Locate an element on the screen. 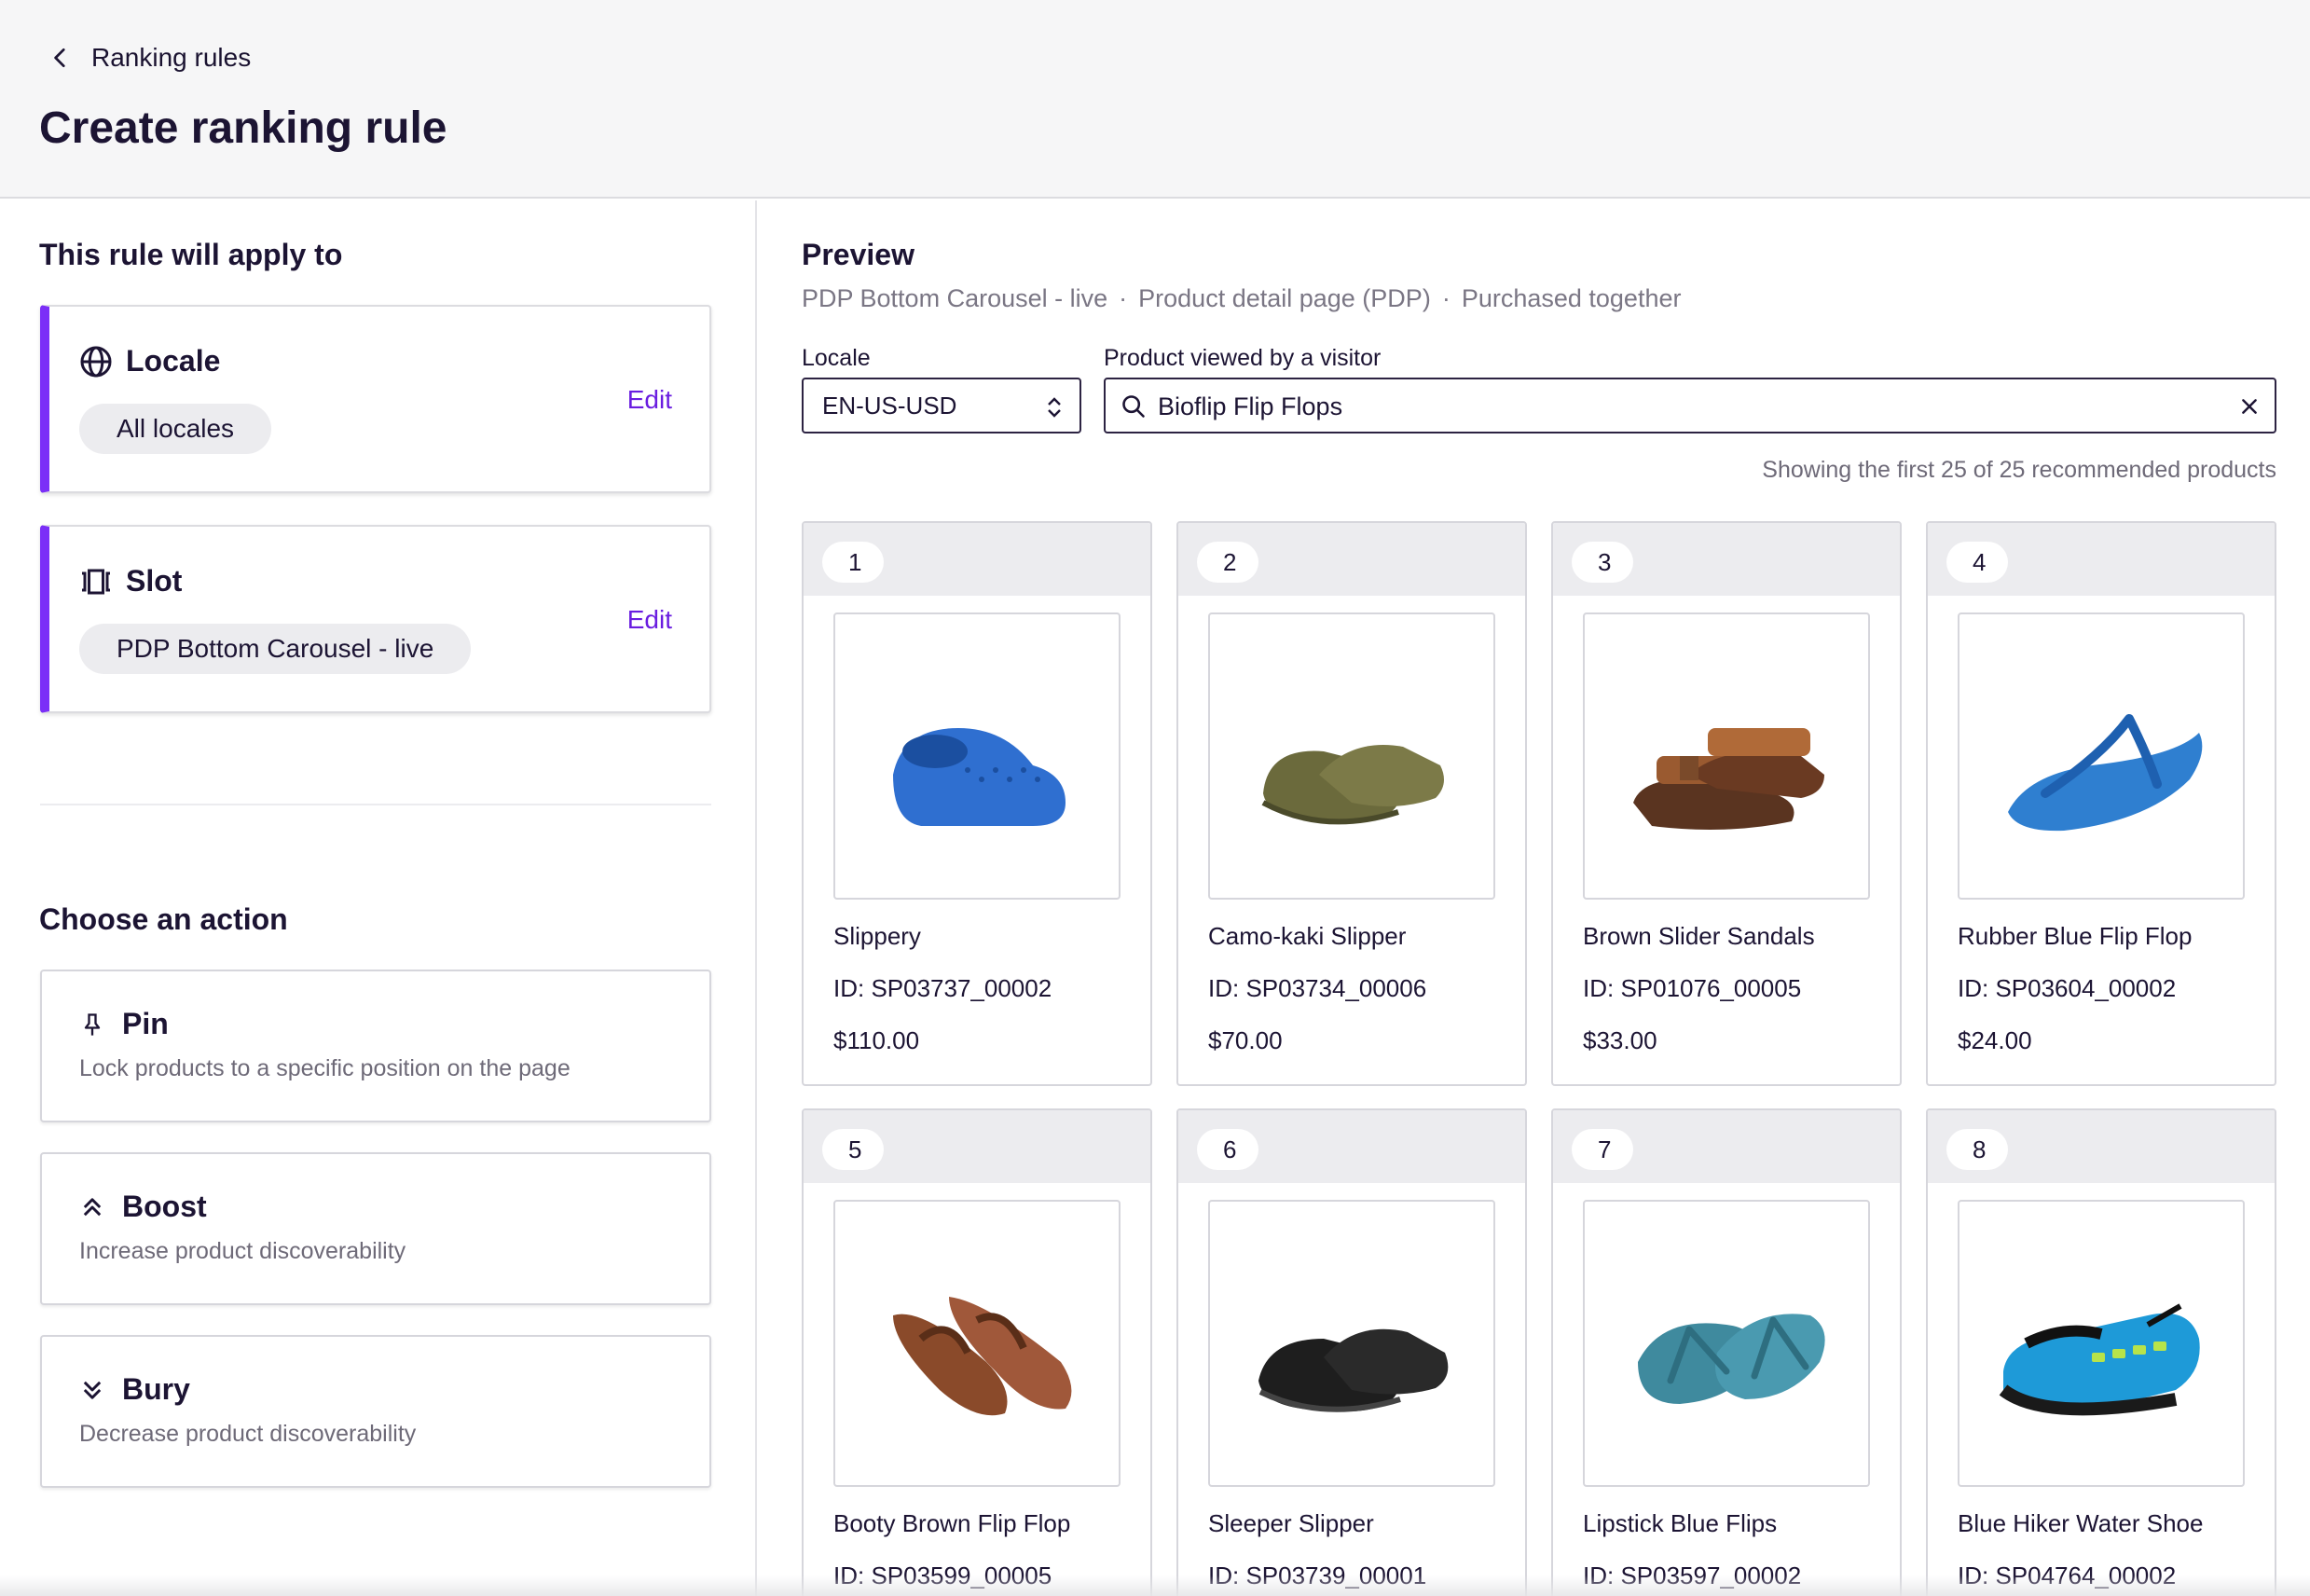  locale-select: EN-US-USD is located at coordinates (941, 405).